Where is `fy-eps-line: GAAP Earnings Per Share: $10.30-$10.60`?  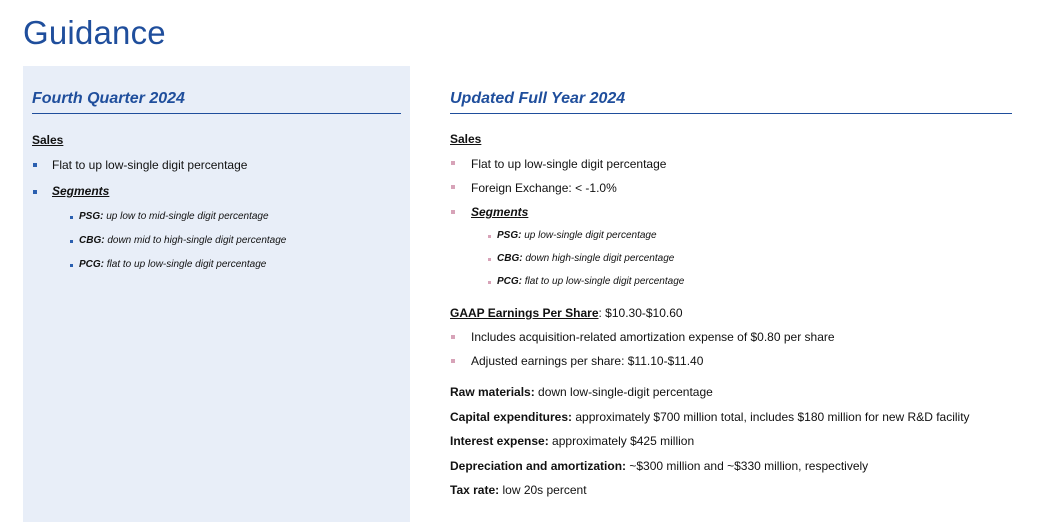 fy-eps-line: GAAP Earnings Per Share: $10.30-$10.60 is located at coordinates (566, 313).